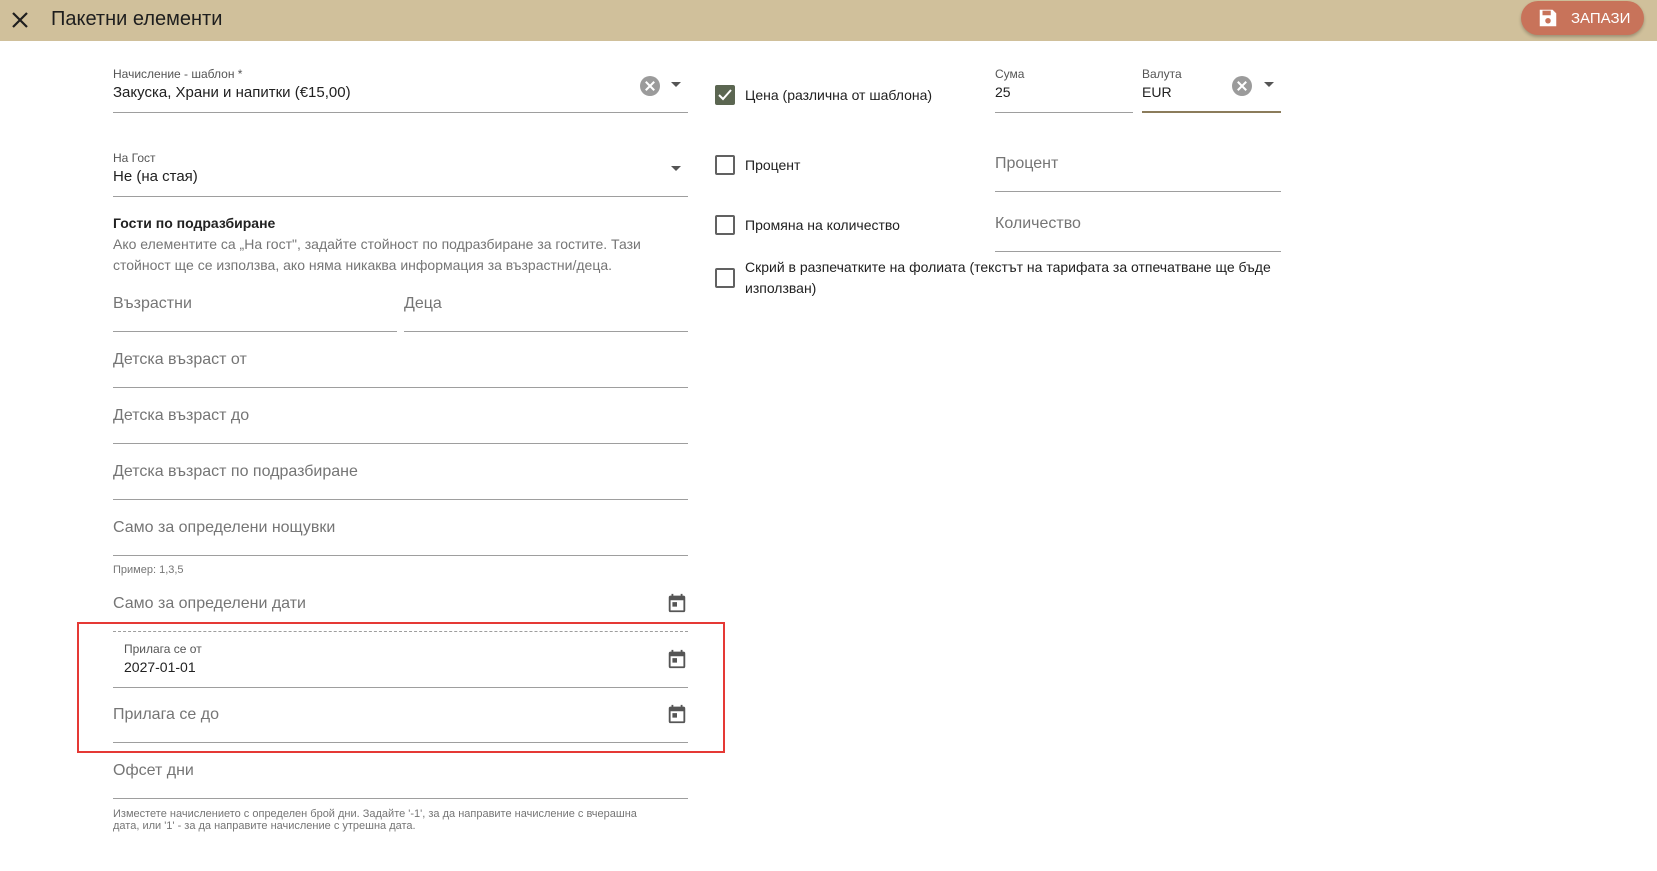 Image resolution: width=1657 pixels, height=871 pixels. Describe the element at coordinates (1064, 89) in the screenshot. I see `amount-input: Сума 25` at that location.